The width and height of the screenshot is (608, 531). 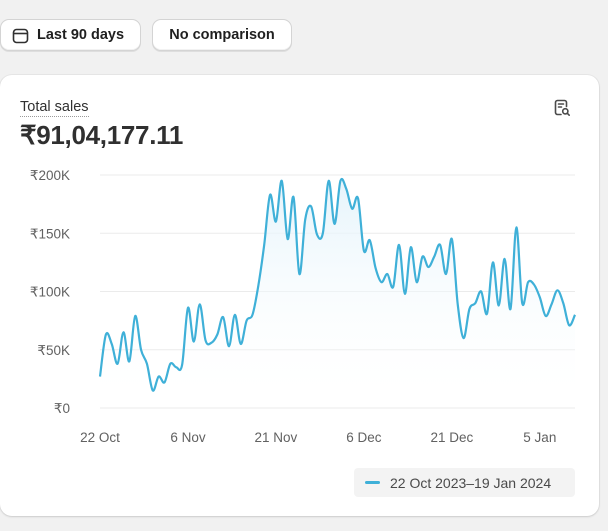 I want to click on y-tick-label: ₹150K, so click(x=50, y=233).